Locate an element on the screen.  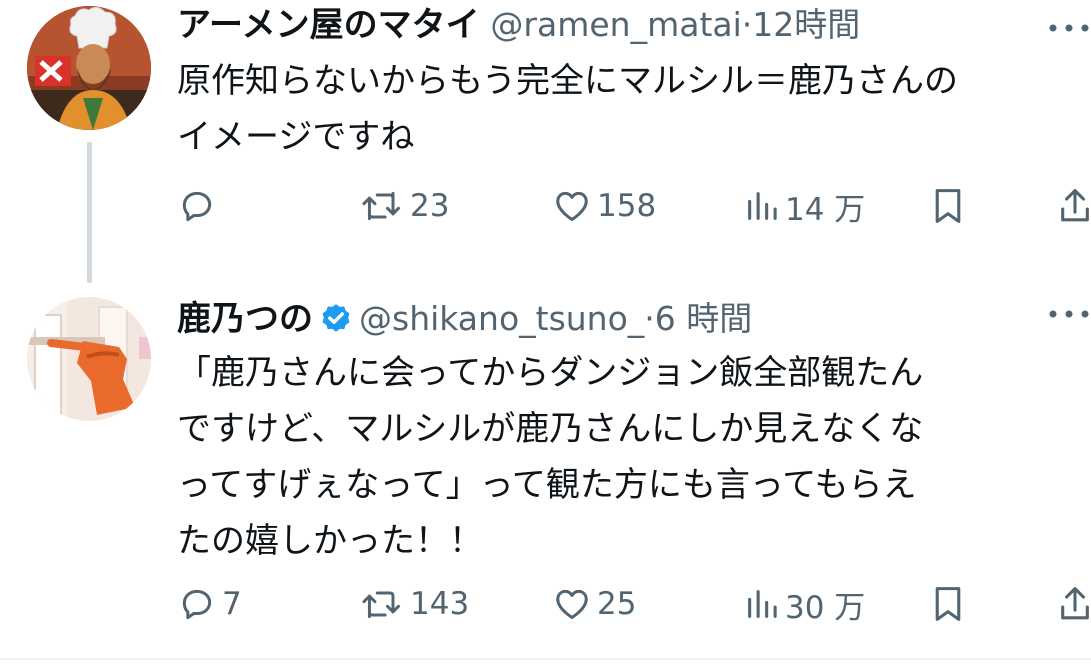
share-icon is located at coordinates (1075, 603).